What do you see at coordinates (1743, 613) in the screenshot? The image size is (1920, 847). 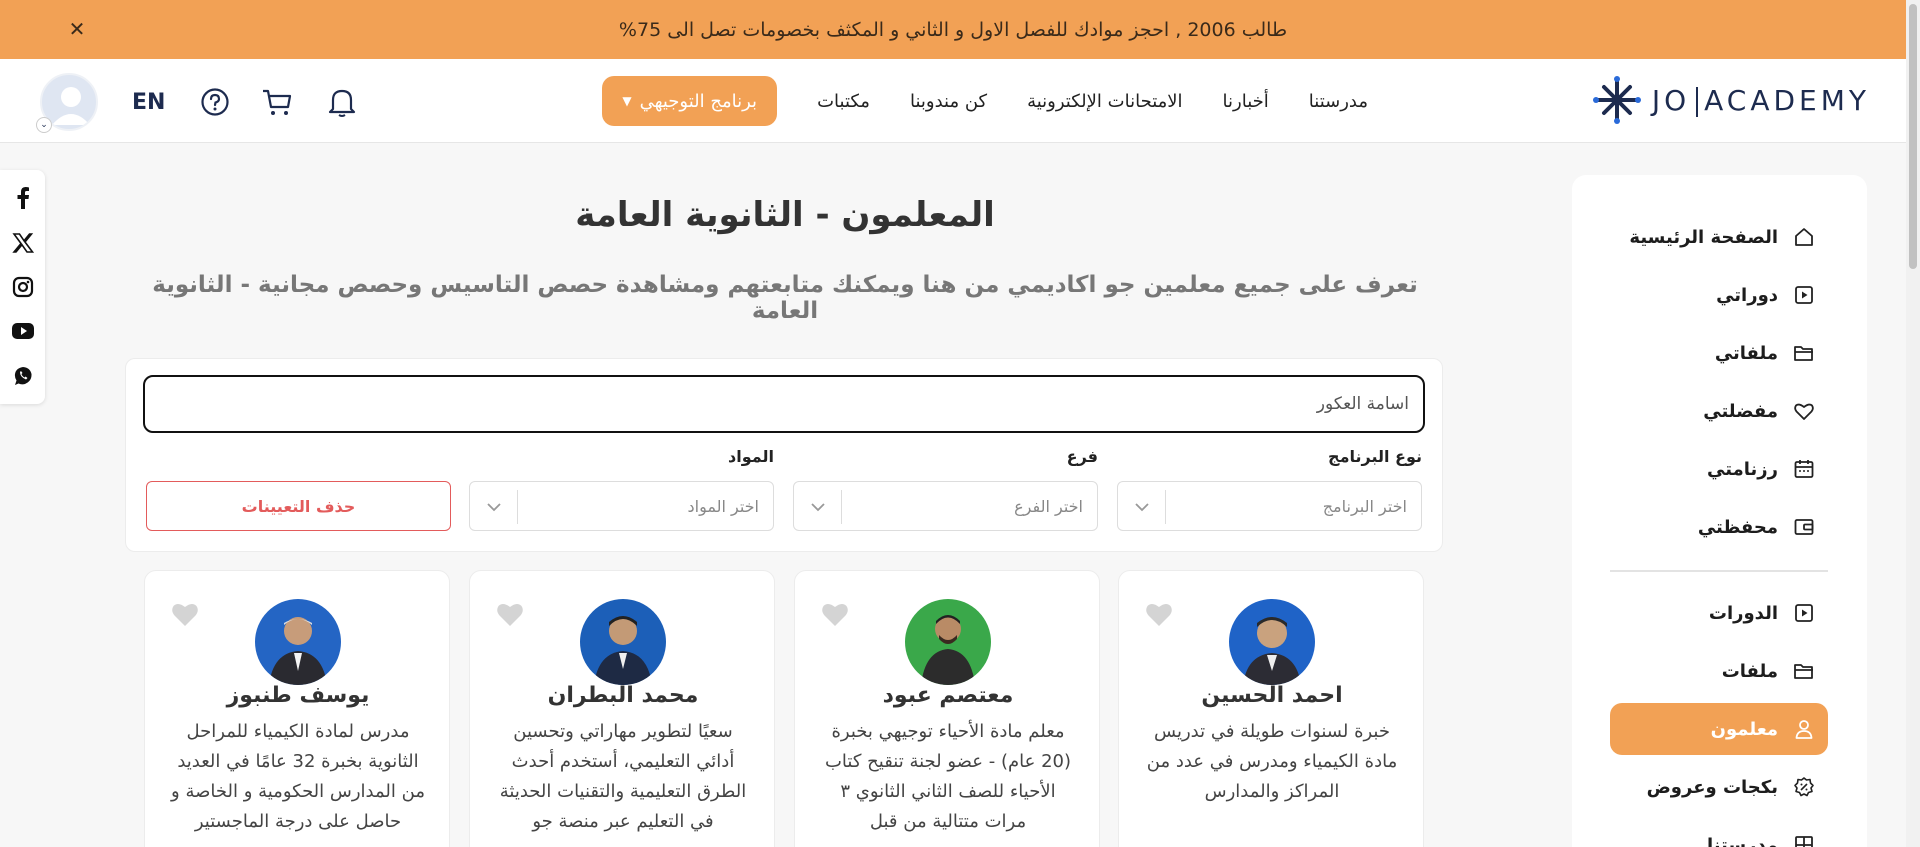 I see `sidebar-item-label: الدورات` at bounding box center [1743, 613].